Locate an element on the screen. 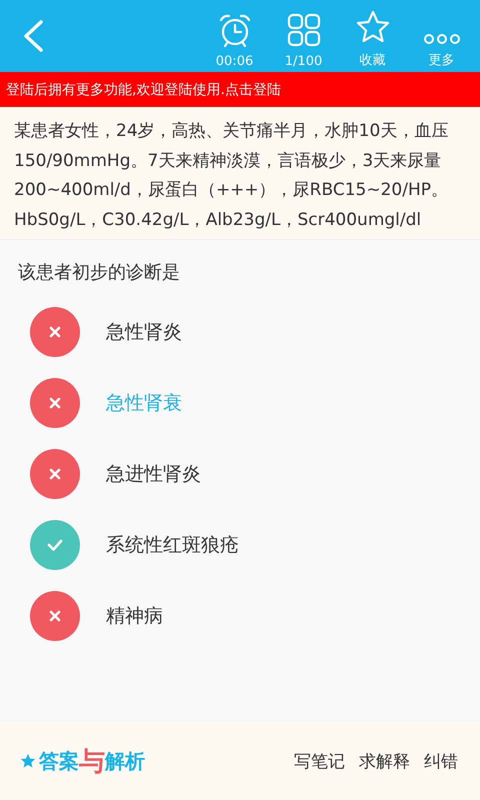  answer-option: 急进性肾炎 is located at coordinates (115, 473).